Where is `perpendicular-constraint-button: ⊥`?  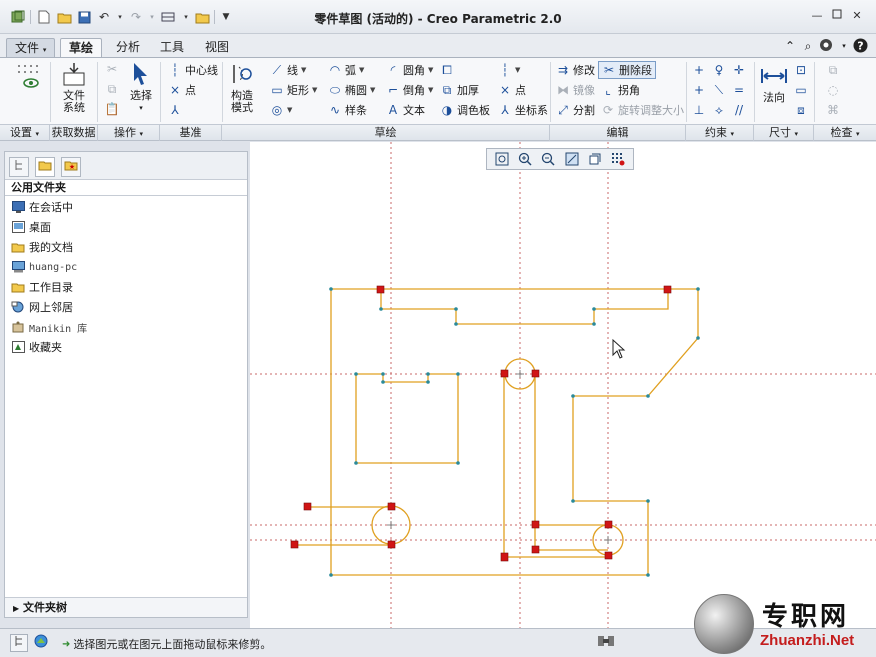
perpendicular-constraint-button: ⊥ is located at coordinates (699, 110).